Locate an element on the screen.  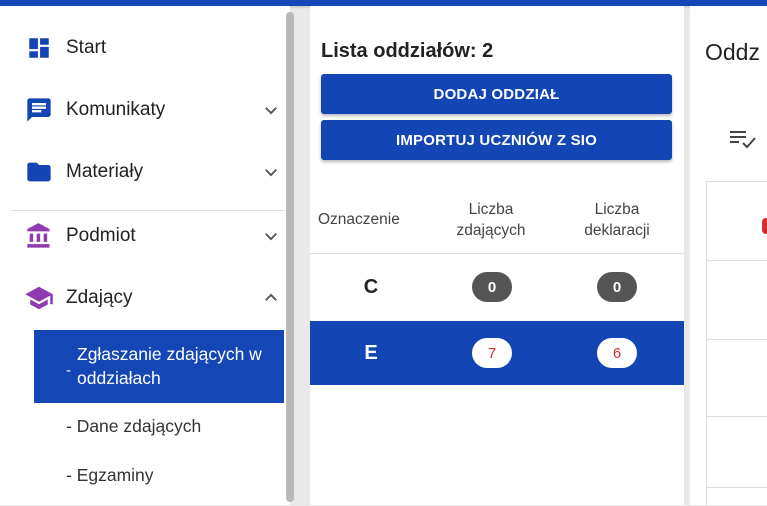
table-divider is located at coordinates (497, 253).